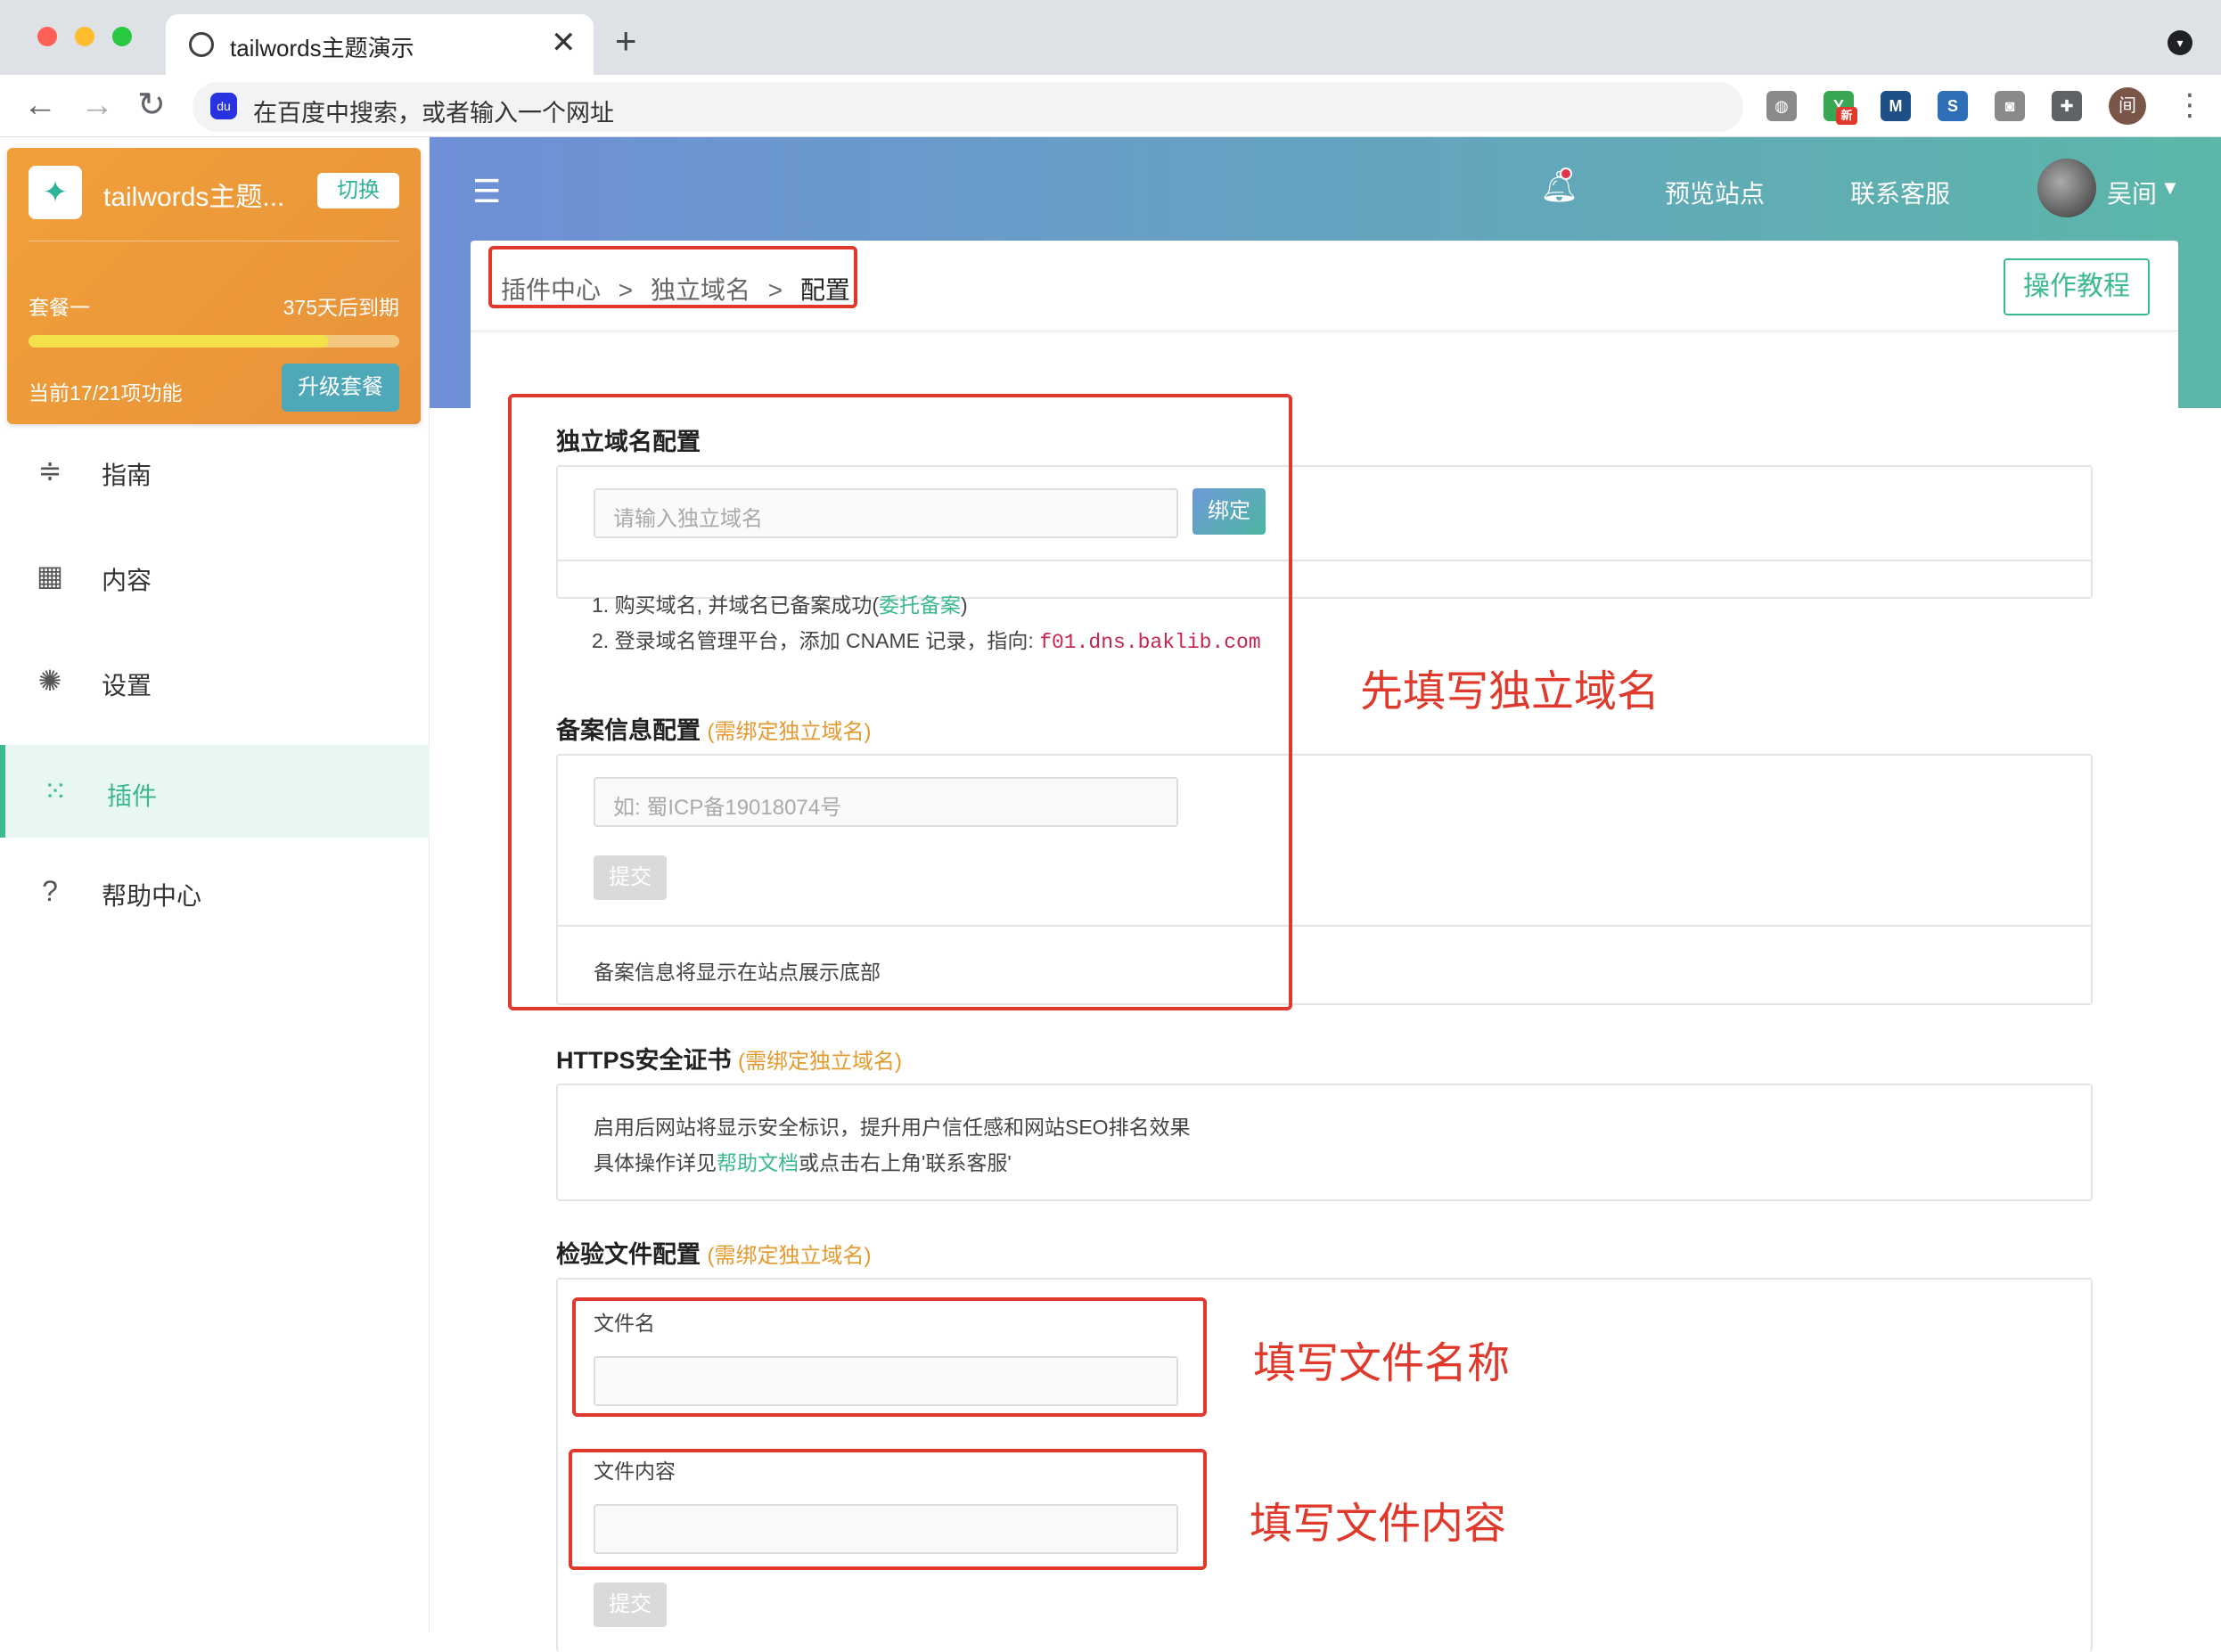 The height and width of the screenshot is (1652, 2221). Describe the element at coordinates (820, 1062) in the screenshot. I see `https-note: (需绑定独立域名)` at that location.